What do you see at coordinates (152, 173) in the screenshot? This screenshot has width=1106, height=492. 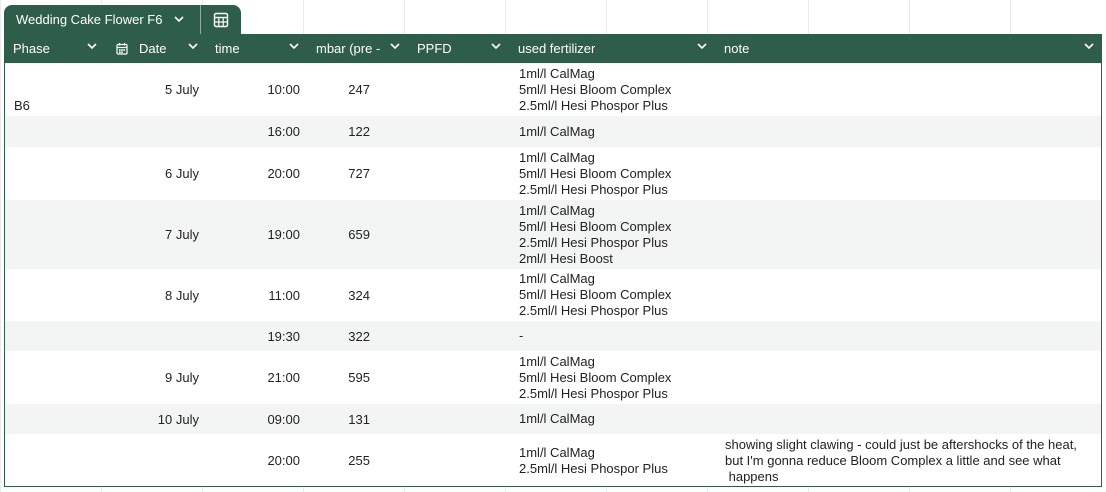 I see `cell-date: 6 July` at bounding box center [152, 173].